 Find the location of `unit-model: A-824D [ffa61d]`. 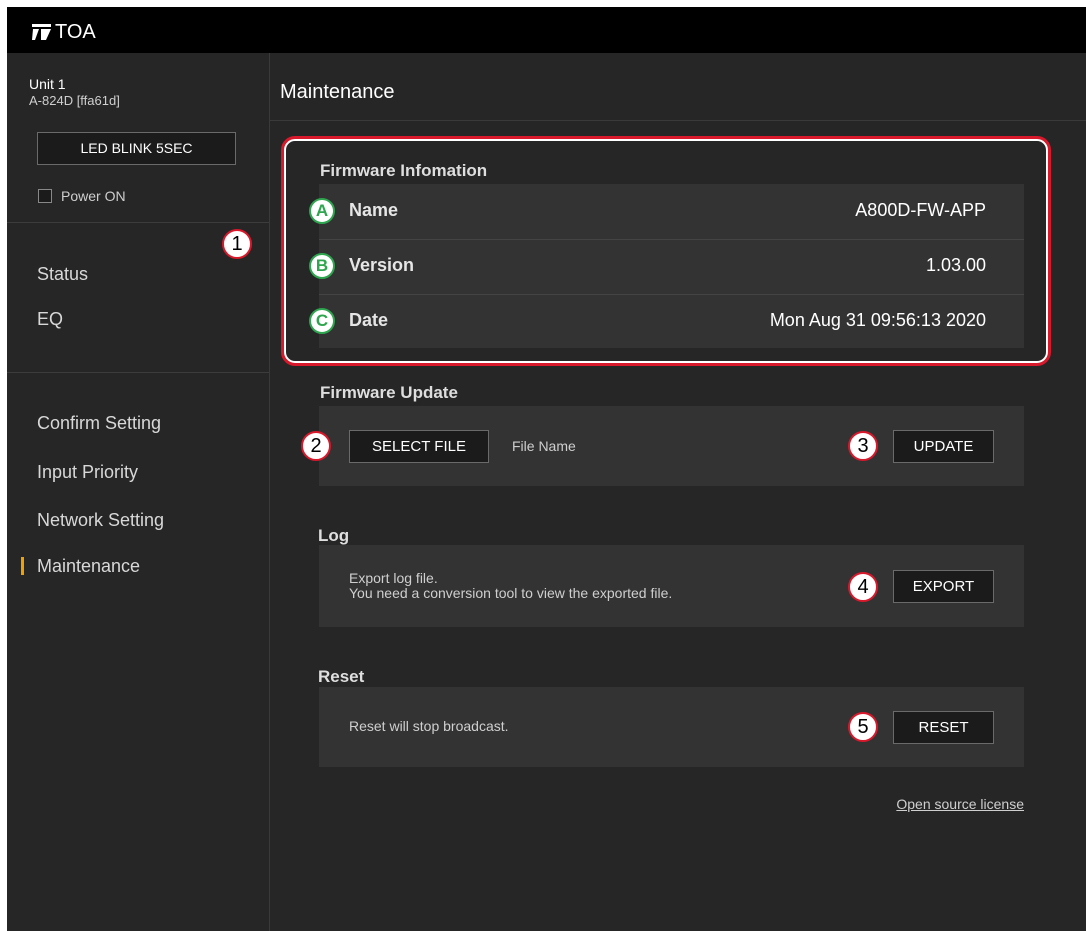

unit-model: A-824D [ffa61d] is located at coordinates (74, 100).